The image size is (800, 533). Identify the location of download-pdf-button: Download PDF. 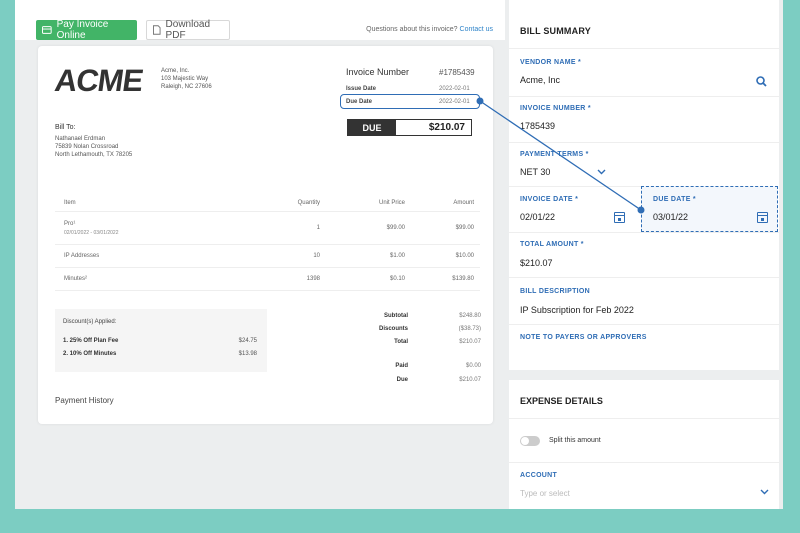
(188, 30).